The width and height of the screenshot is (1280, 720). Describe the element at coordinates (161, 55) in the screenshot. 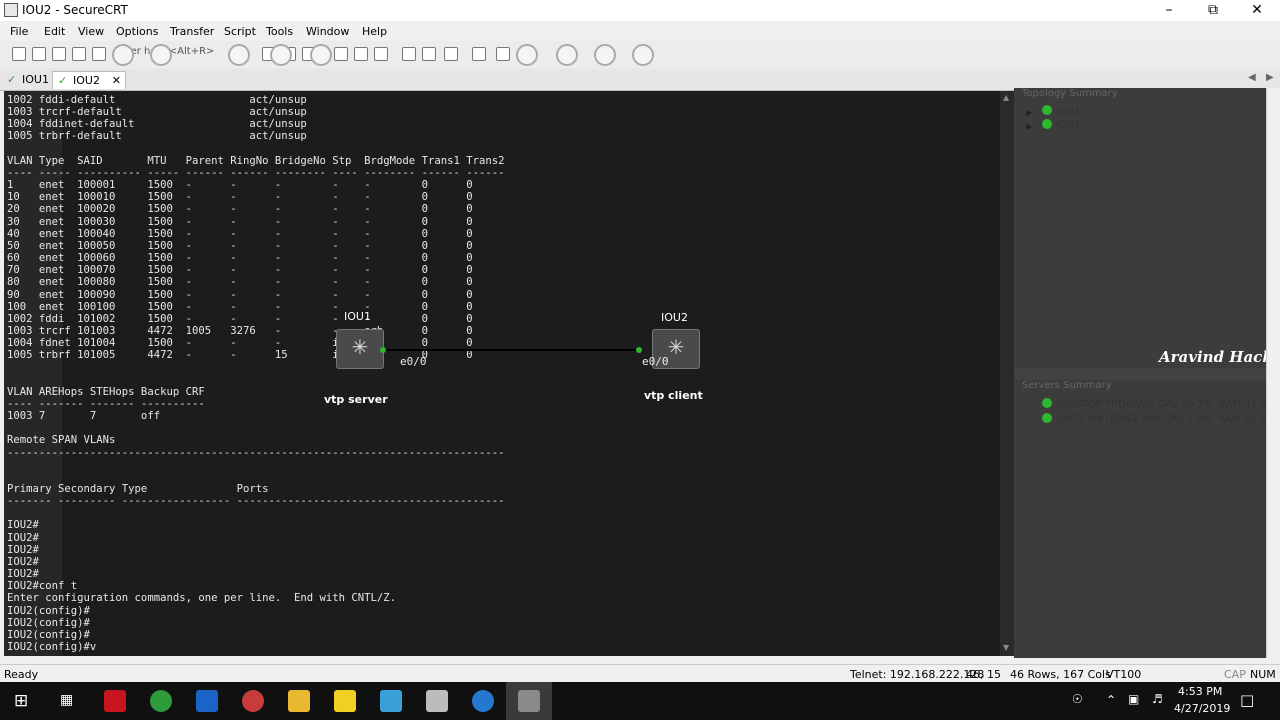

I see `gns3-save-icon` at that location.